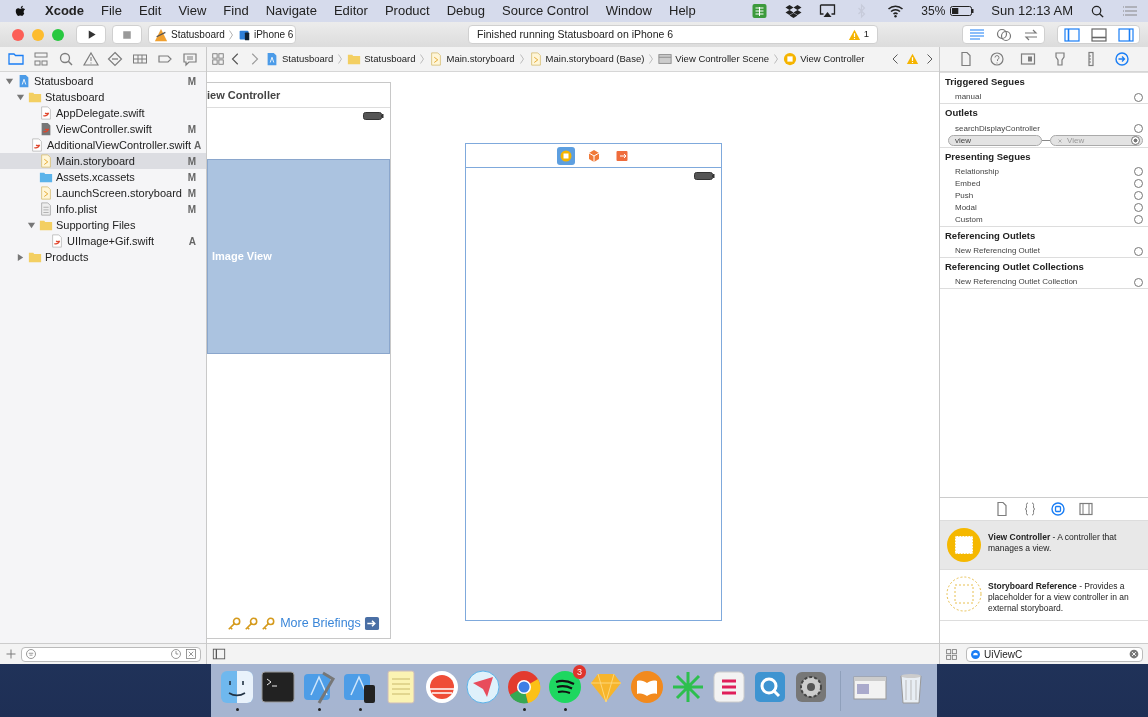  What do you see at coordinates (91, 34) in the screenshot?
I see `run-button` at bounding box center [91, 34].